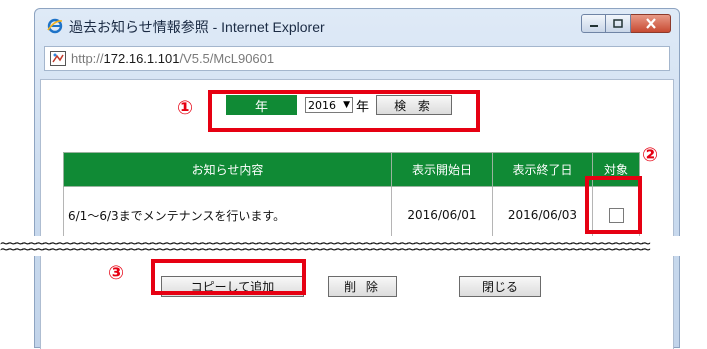  What do you see at coordinates (227, 215) in the screenshot?
I see `notice-content: 6/1〜6/3までメンテナンスを行います。` at bounding box center [227, 215].